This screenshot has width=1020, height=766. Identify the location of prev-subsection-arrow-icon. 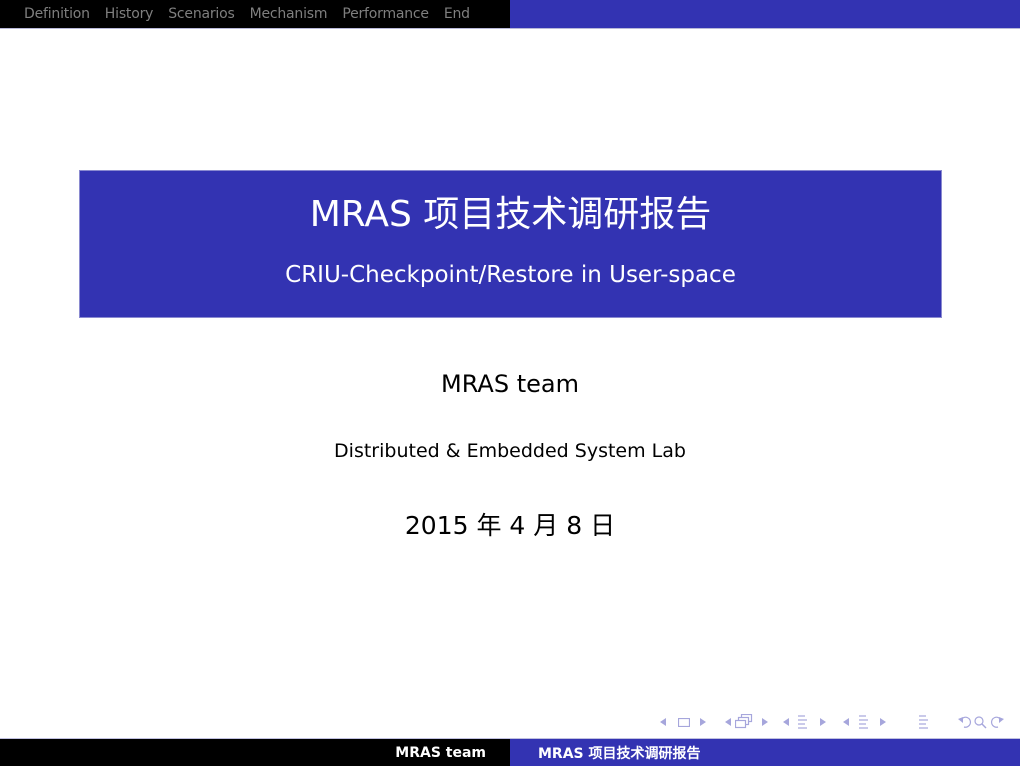
(786, 722).